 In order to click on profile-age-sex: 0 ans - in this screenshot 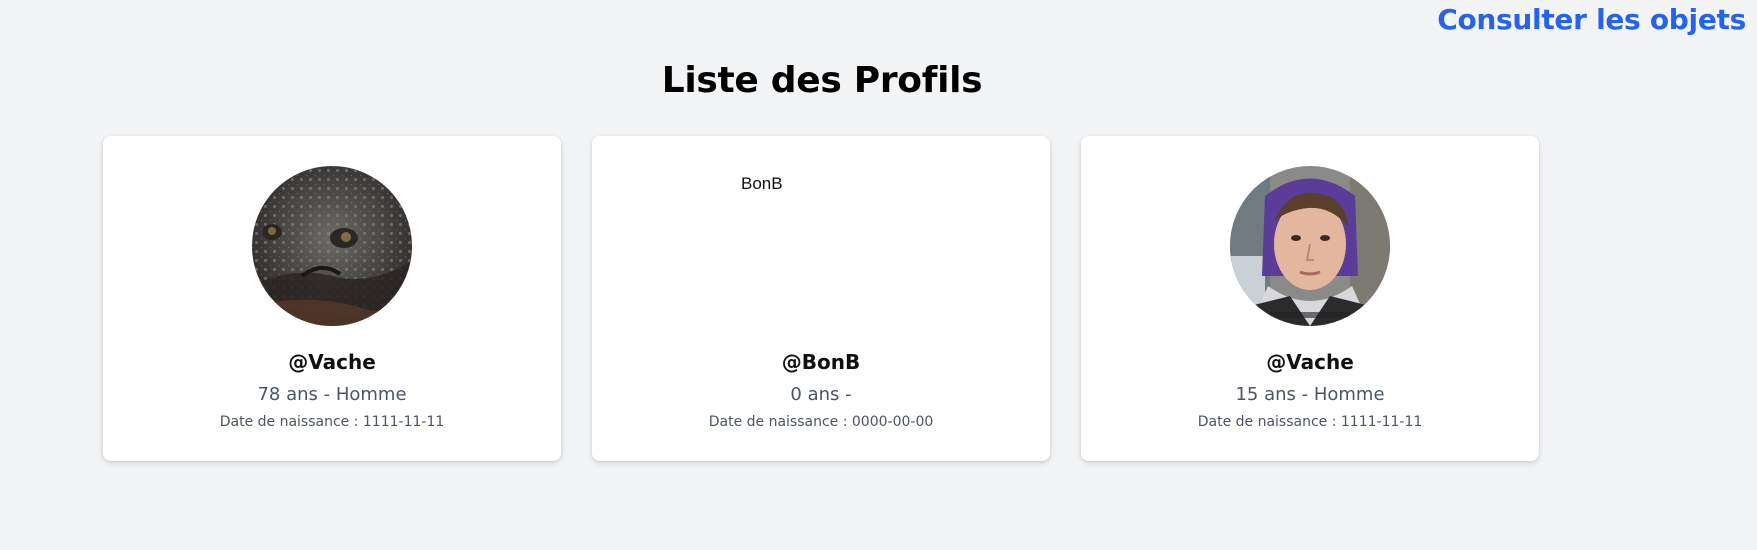, I will do `click(821, 394)`.